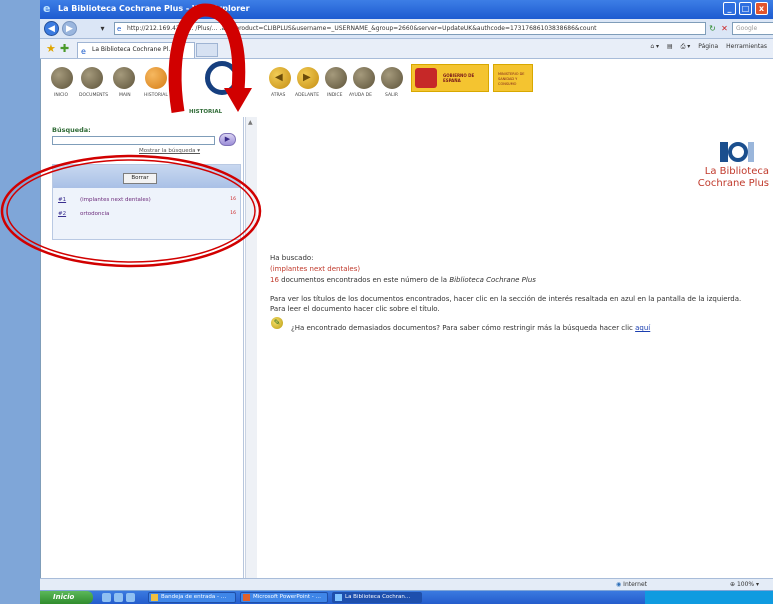 Image resolution: width=773 pixels, height=604 pixels. What do you see at coordinates (69, 28) in the screenshot?
I see `forward-button: ▶` at bounding box center [69, 28].